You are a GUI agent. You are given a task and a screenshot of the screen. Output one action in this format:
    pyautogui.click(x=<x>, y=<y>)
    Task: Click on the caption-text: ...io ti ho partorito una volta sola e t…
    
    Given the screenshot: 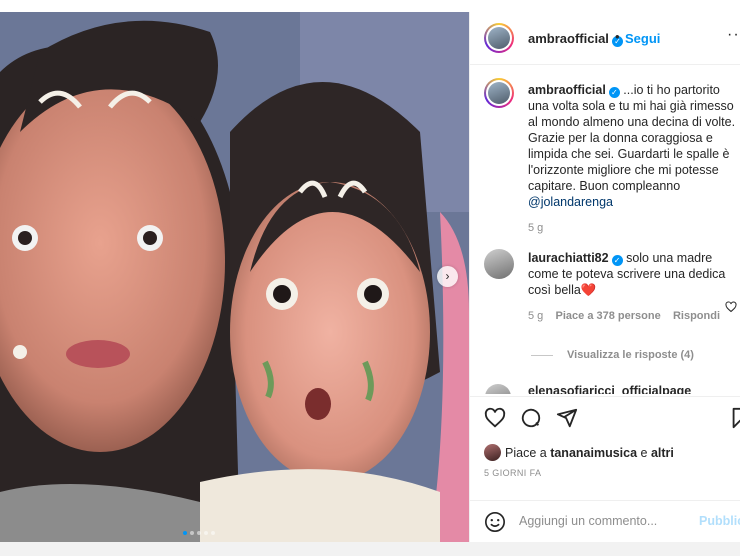 What is the action you would take?
    pyautogui.click(x=632, y=138)
    